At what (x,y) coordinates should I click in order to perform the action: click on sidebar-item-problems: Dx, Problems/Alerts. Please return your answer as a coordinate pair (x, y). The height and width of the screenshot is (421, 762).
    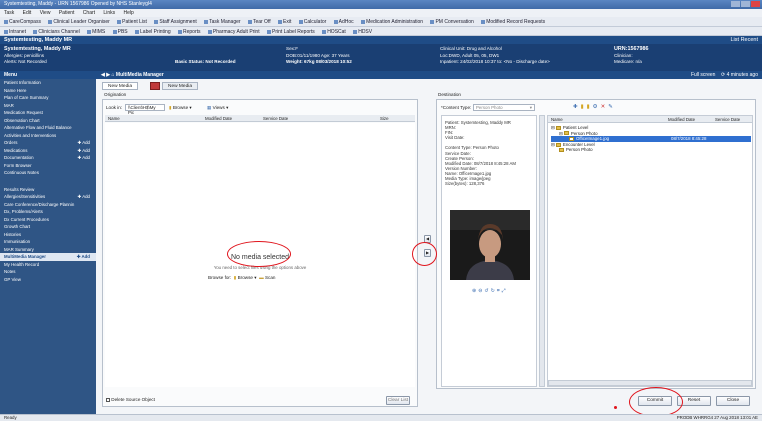
    Looking at the image, I should click on (48, 212).